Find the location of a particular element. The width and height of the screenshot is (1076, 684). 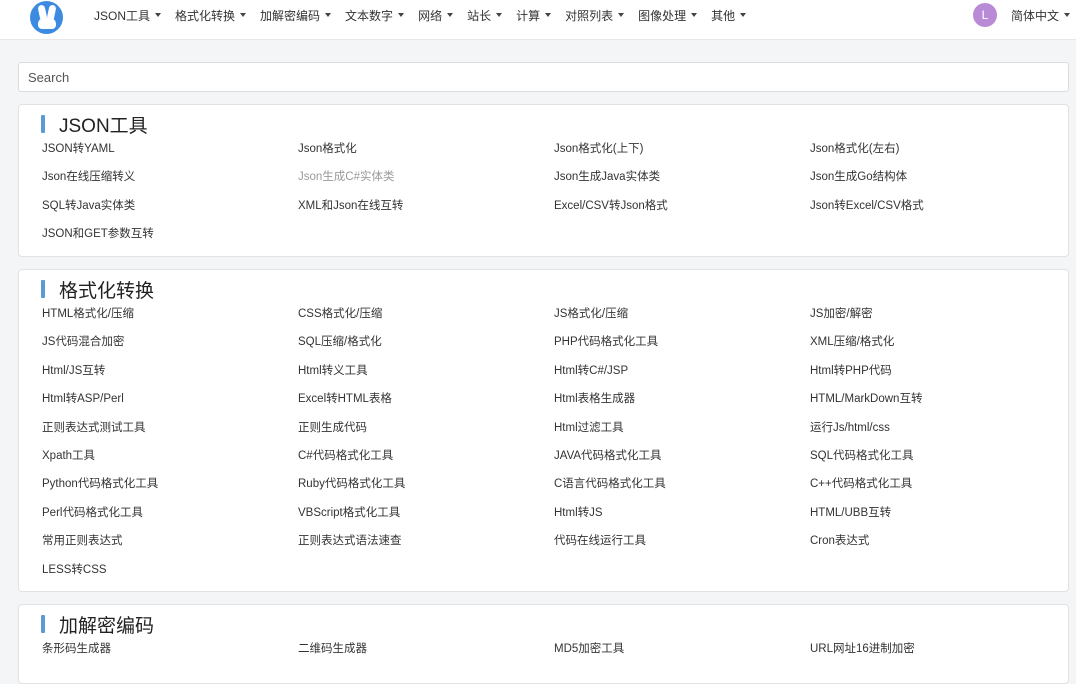

tool-link: LESS转CSS is located at coordinates (170, 576).